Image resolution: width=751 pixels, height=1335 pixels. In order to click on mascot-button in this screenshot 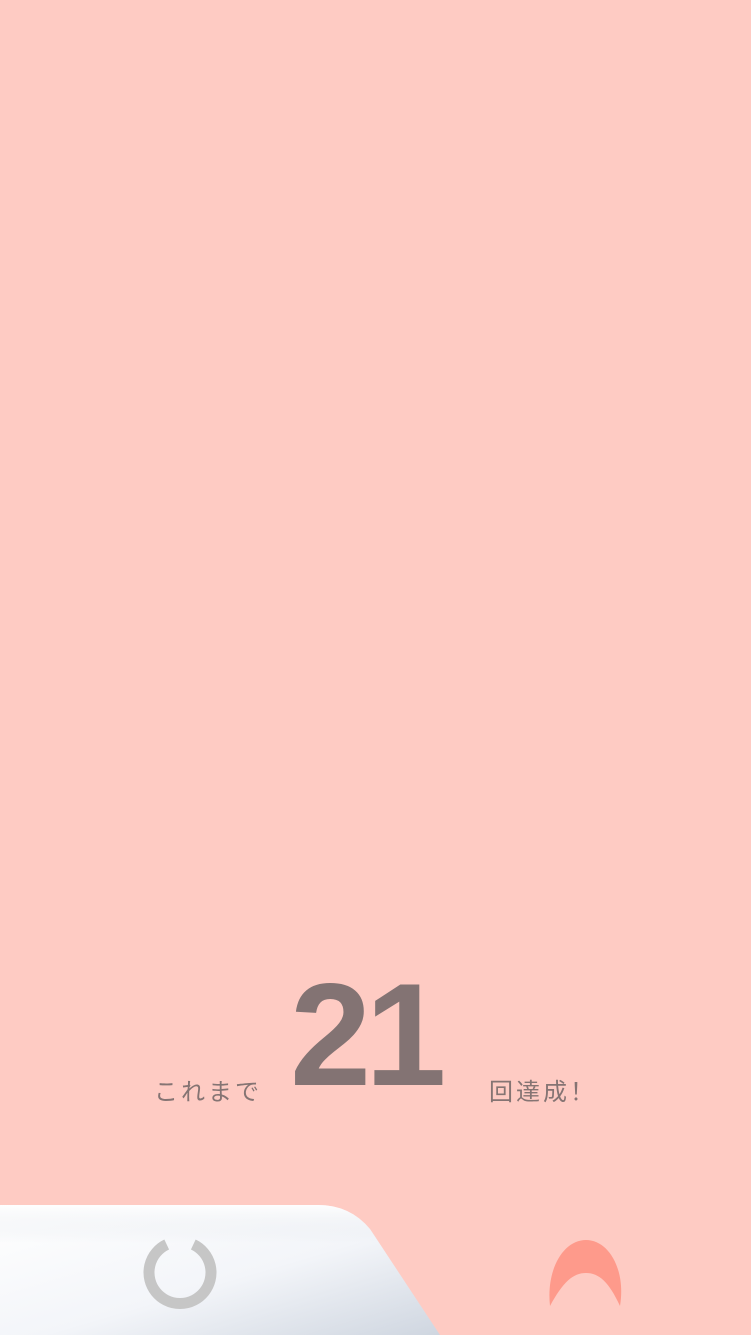, I will do `click(586, 1272)`.